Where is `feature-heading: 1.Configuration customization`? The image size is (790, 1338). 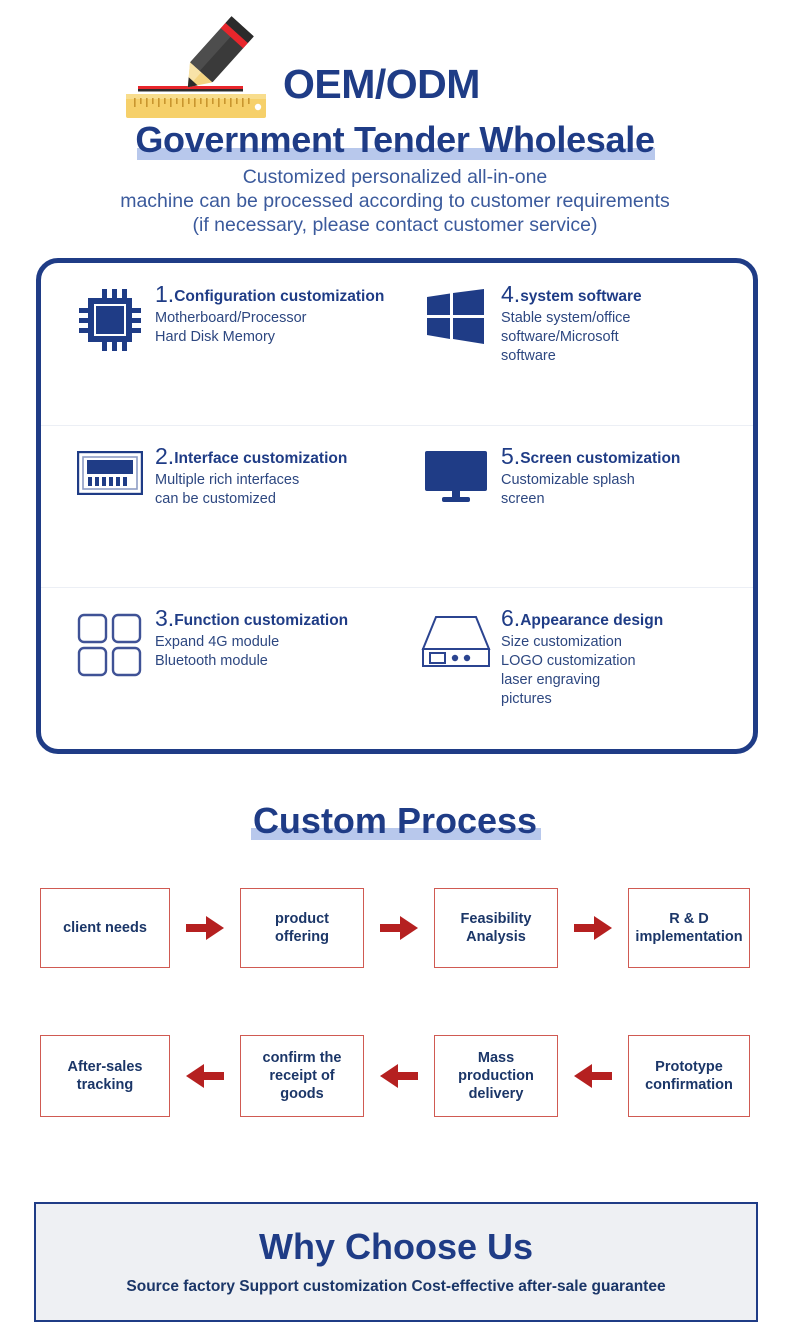 feature-heading: 1.Configuration customization is located at coordinates (269, 294).